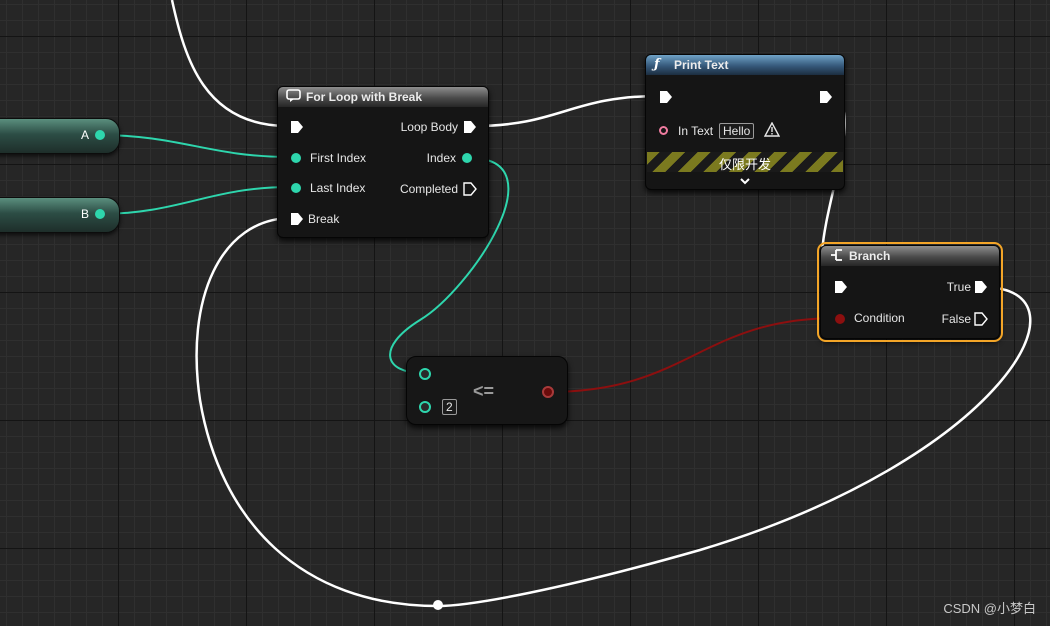 The height and width of the screenshot is (626, 1050). I want to click on print-text-node: ƒ Print Text In Text Hello 仅限开发, so click(745, 122).